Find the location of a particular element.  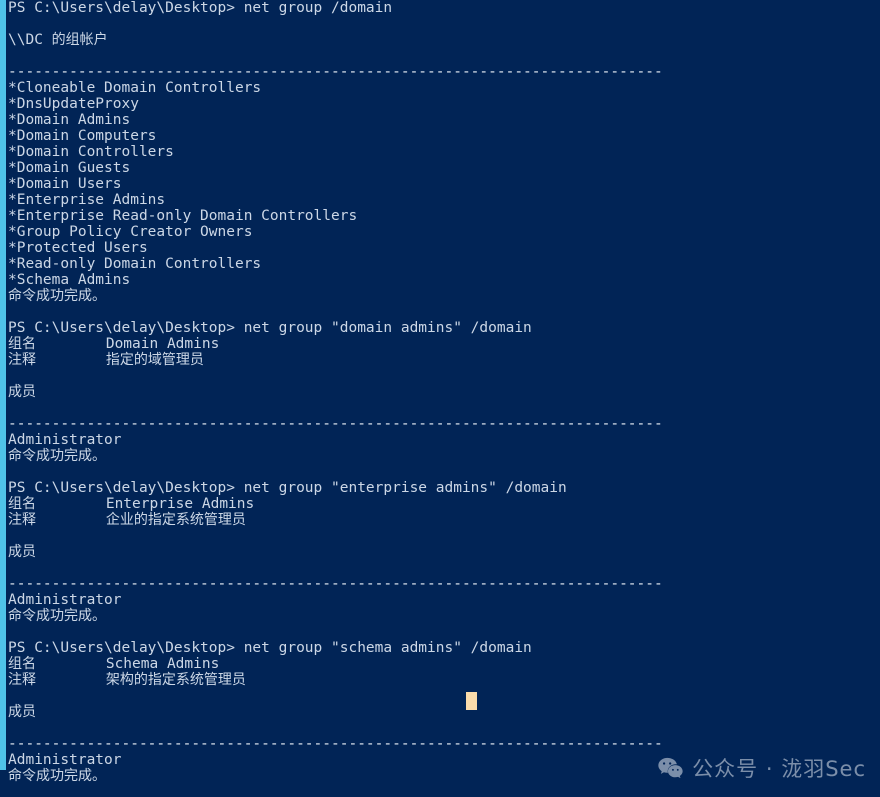

console-line: 注释 指定的域管理员 is located at coordinates (106, 360).